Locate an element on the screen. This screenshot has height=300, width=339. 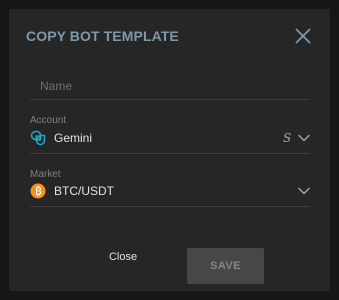
account-value: Gemini is located at coordinates (73, 138).